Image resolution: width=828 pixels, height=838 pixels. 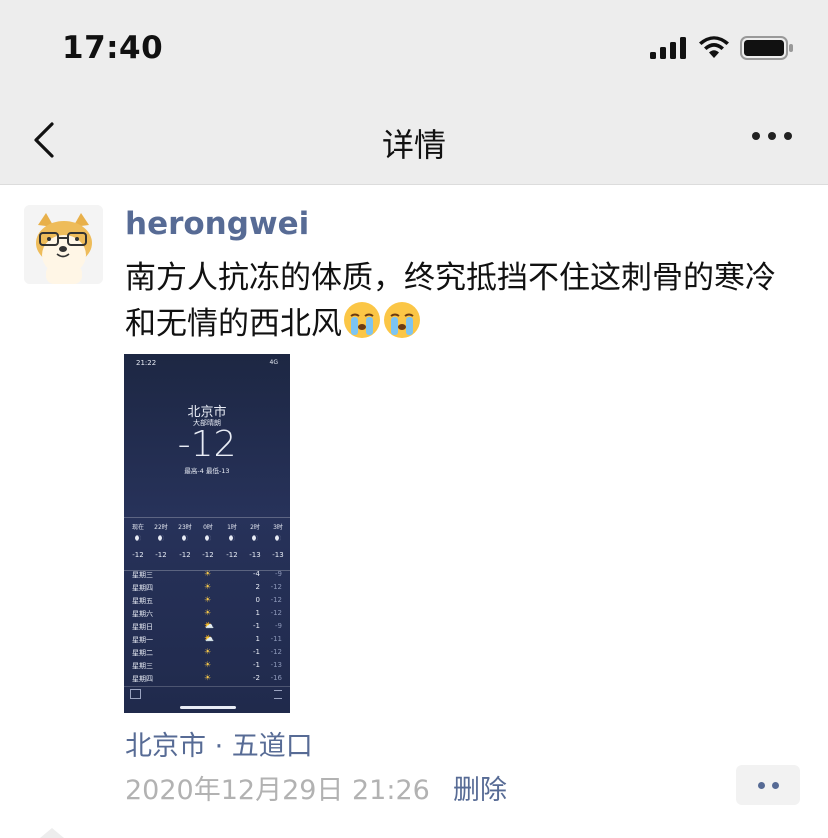 I want to click on more-options-button, so click(x=772, y=136).